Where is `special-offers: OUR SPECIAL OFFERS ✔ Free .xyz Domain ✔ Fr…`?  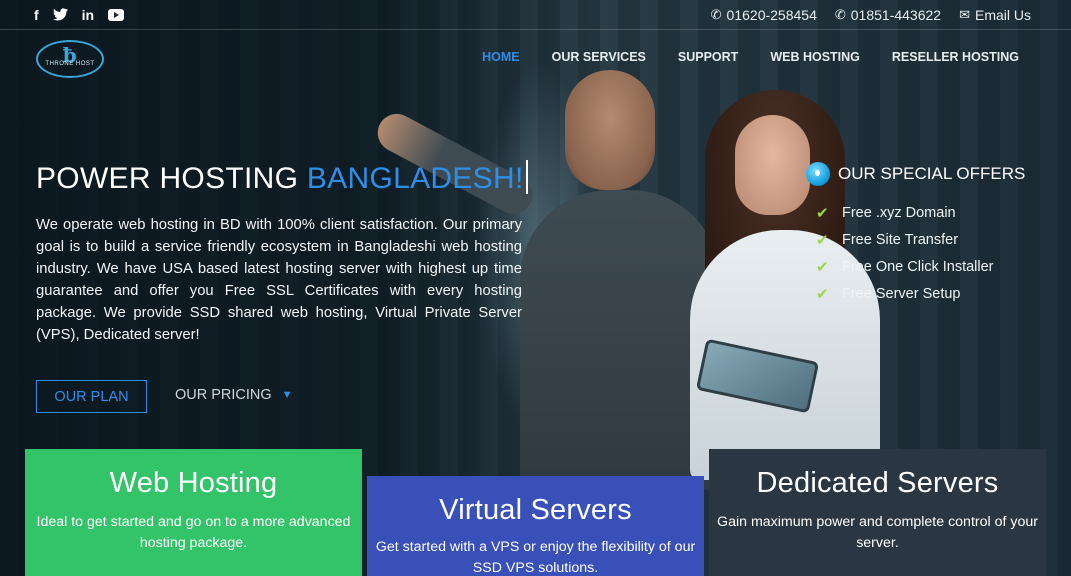 special-offers: OUR SPECIAL OFFERS ✔ Free .xyz Domain ✔ Fr… is located at coordinates (926, 234).